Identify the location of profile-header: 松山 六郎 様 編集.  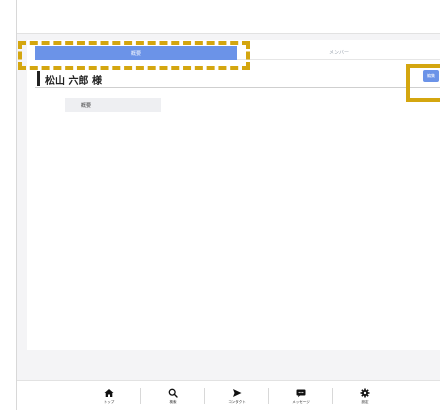
(237, 79).